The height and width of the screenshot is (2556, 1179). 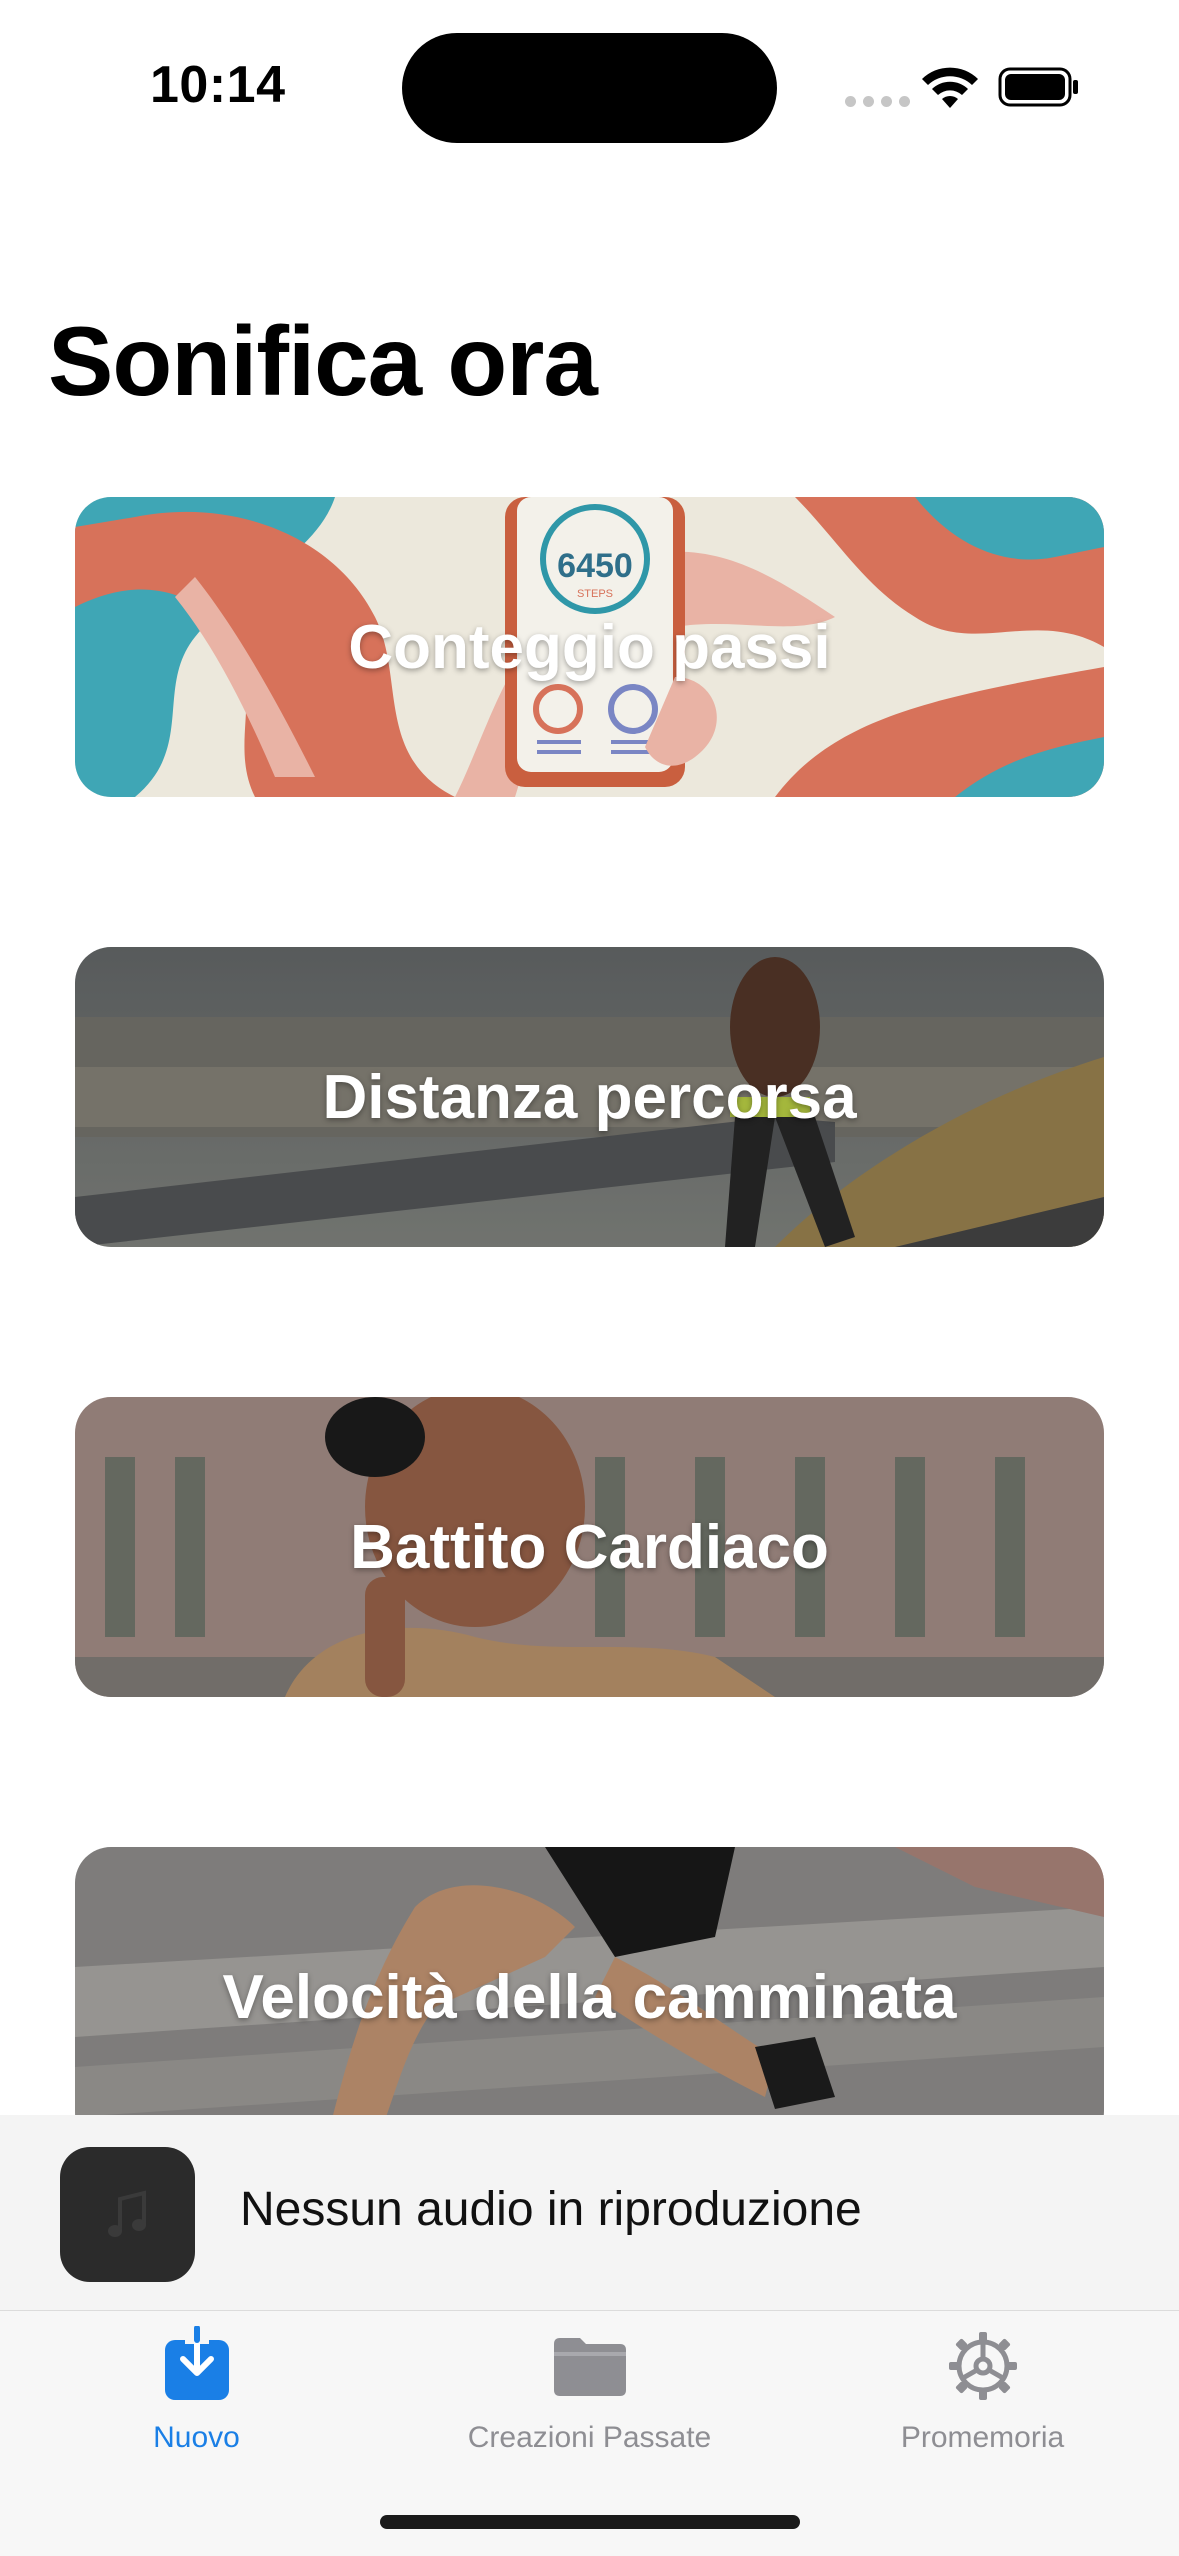 What do you see at coordinates (982, 2437) in the screenshot?
I see `tab-label: Promemoria` at bounding box center [982, 2437].